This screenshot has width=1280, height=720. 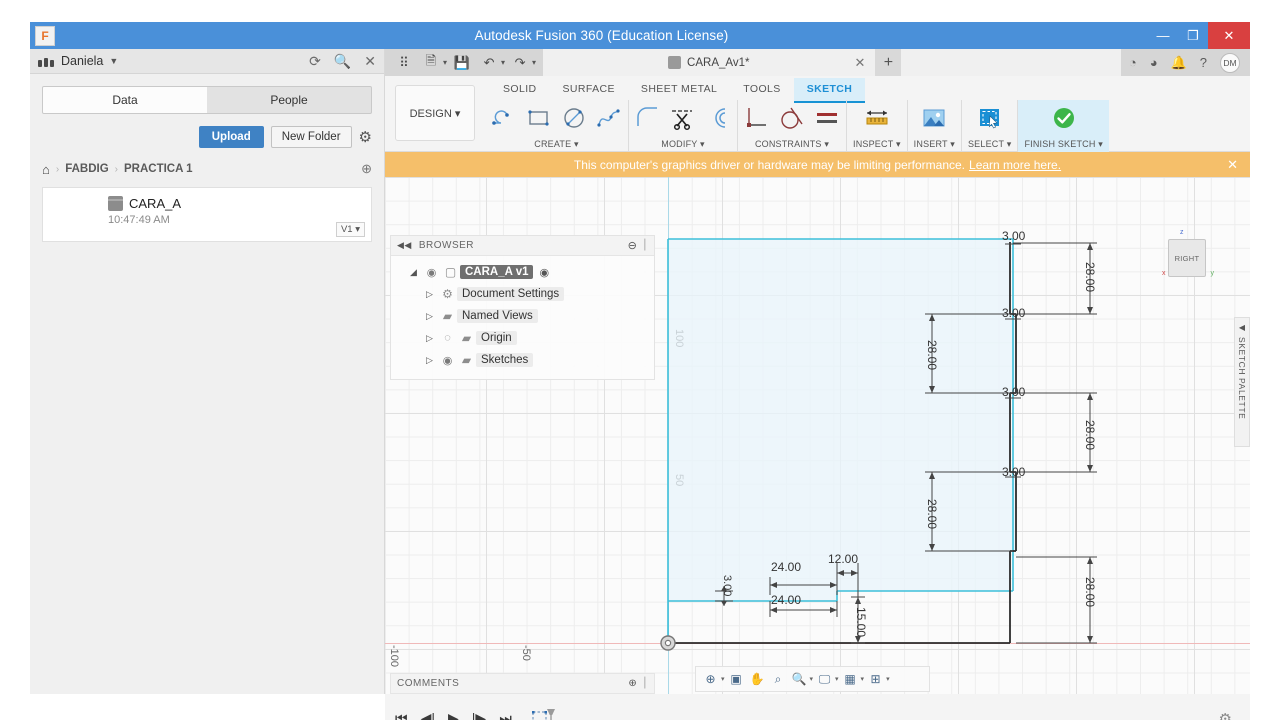 I want to click on fillet-icon, so click(x=648, y=118).